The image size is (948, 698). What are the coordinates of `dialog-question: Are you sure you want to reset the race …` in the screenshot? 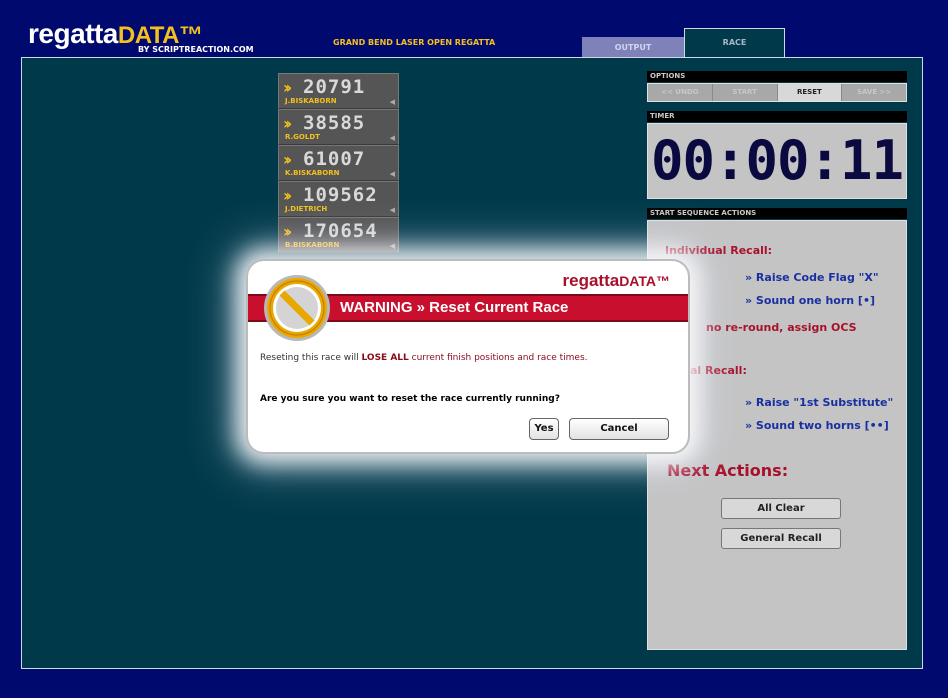 It's located at (410, 399).